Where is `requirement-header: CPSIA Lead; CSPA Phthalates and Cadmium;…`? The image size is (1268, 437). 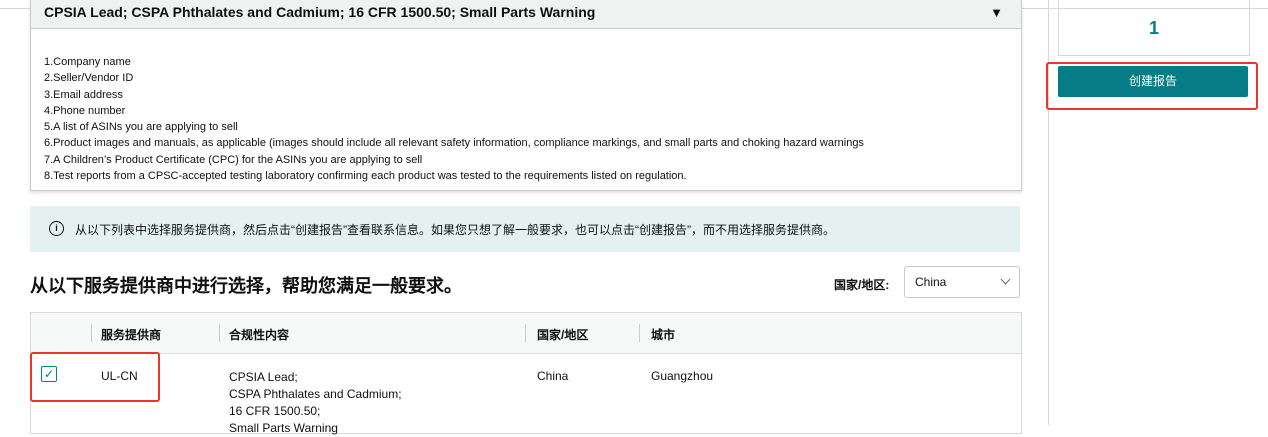
requirement-header: CPSIA Lead; CSPA Phthalates and Cadmium;… is located at coordinates (526, 14).